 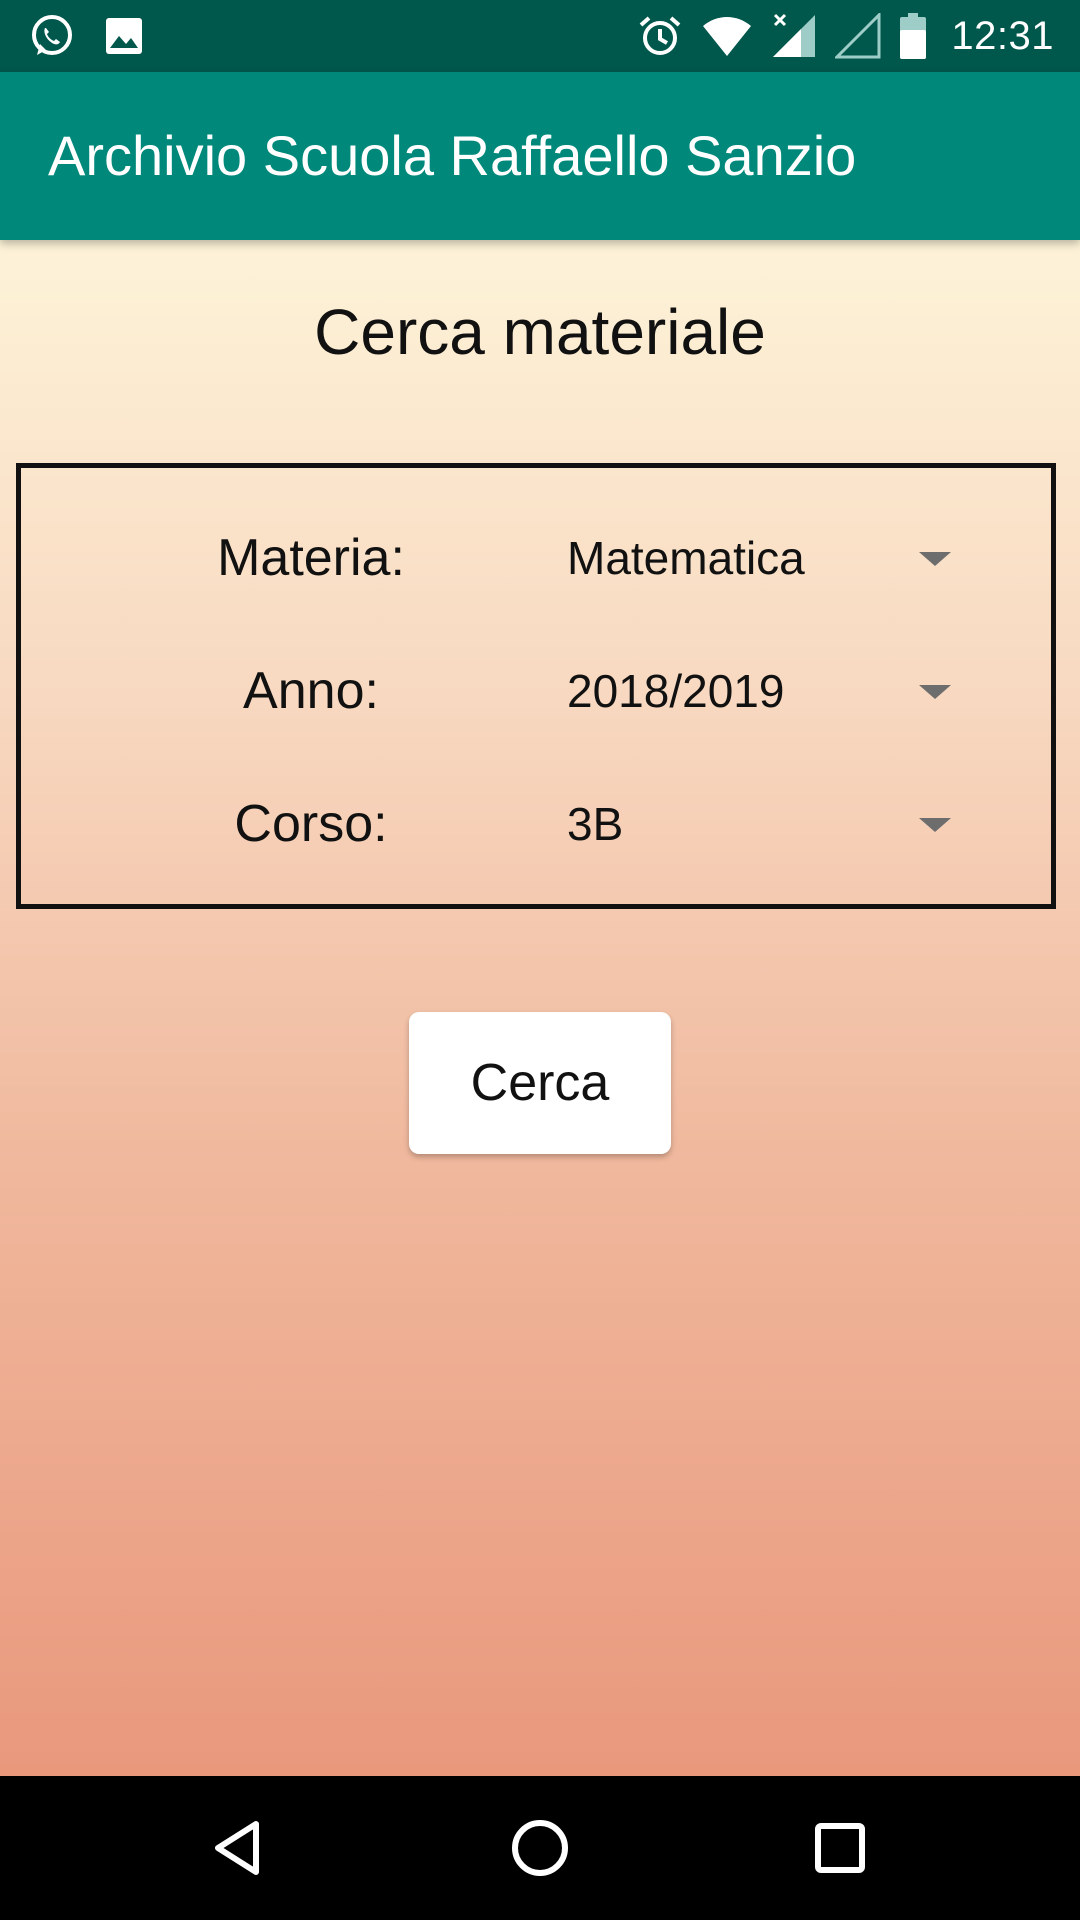 What do you see at coordinates (858, 36) in the screenshot?
I see `signal-empty-icon` at bounding box center [858, 36].